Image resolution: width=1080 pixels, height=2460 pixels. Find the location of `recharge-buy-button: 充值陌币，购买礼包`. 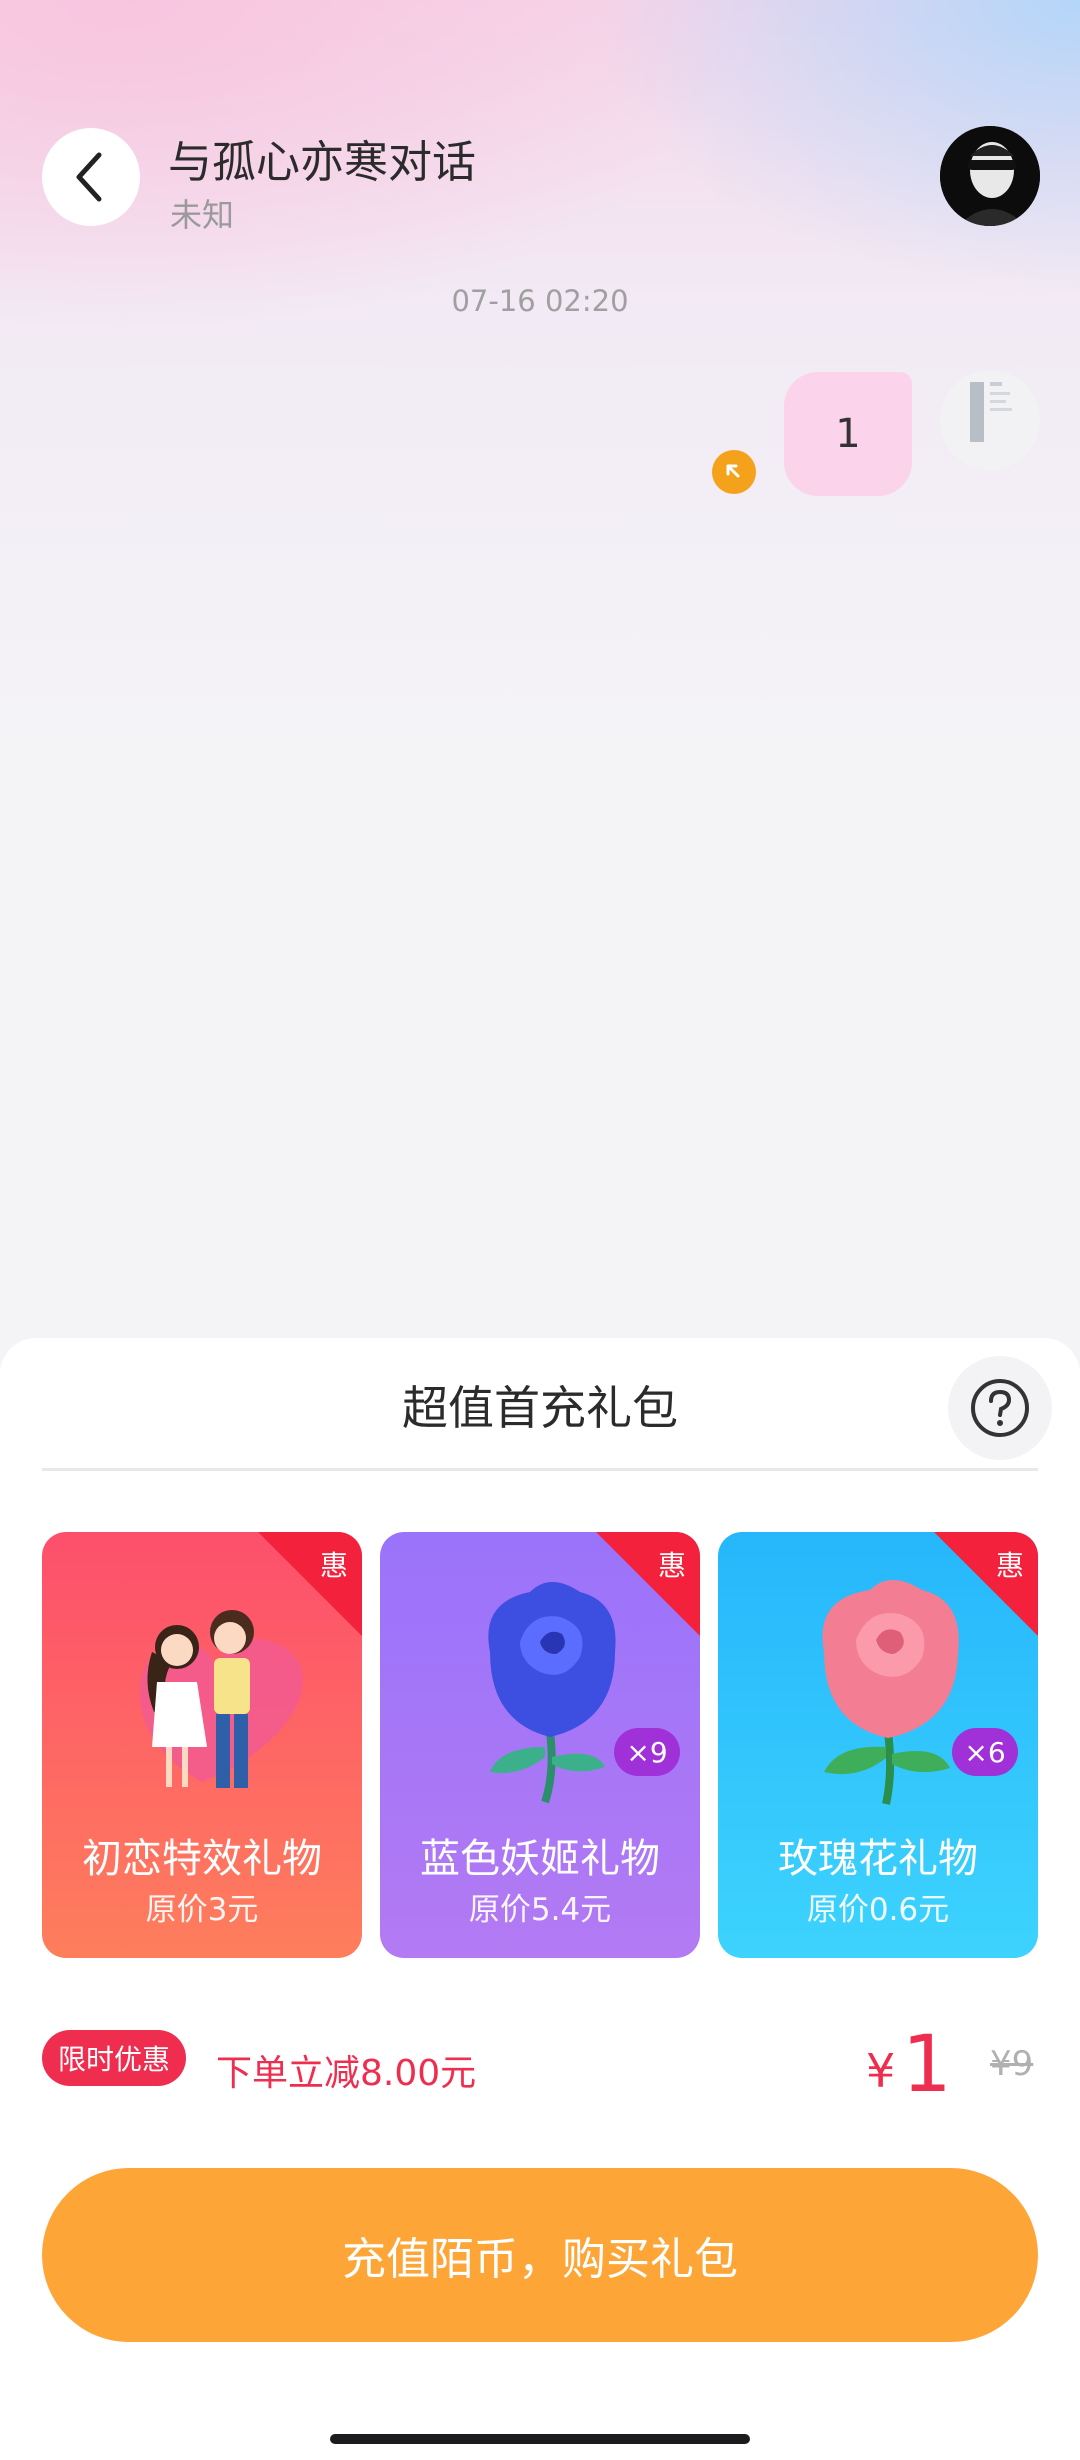

recharge-buy-button: 充值陌币，购买礼包 is located at coordinates (540, 2255).